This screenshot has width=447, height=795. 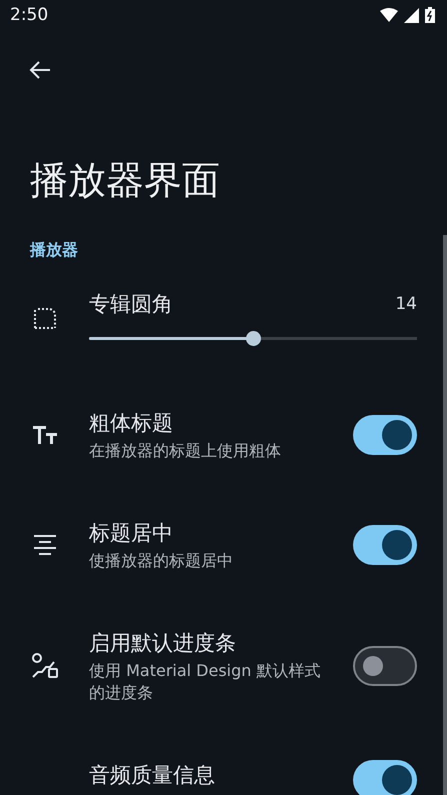 I want to click on setting-title: 专辑圆角, so click(x=131, y=304).